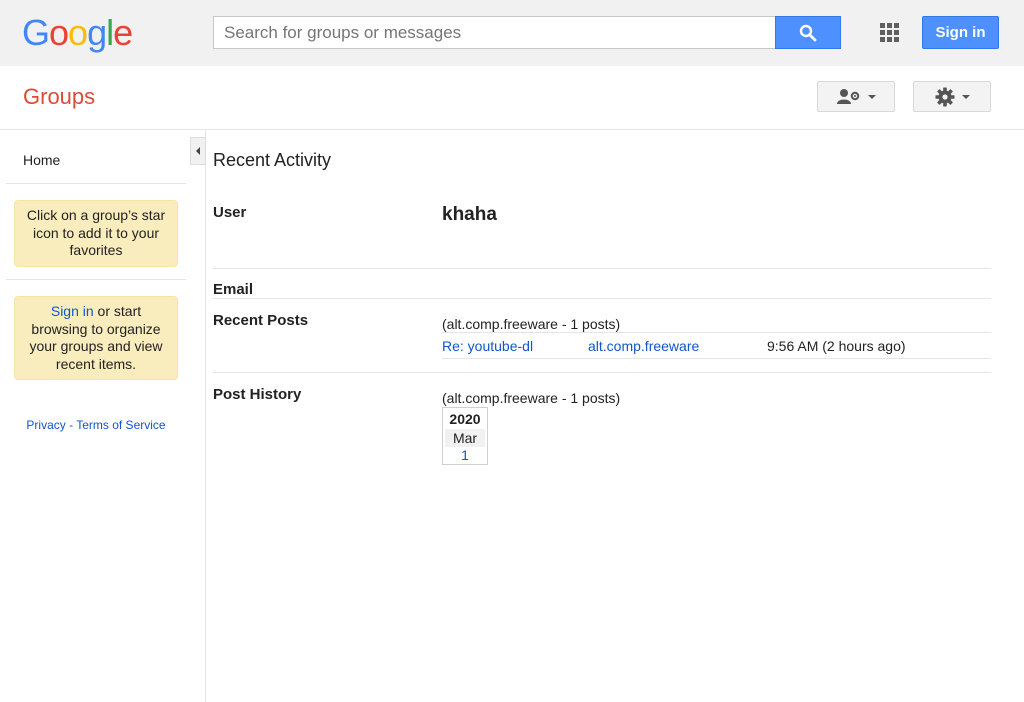 Image resolution: width=1024 pixels, height=702 pixels. I want to click on terms-link: Terms of Service, so click(120, 425).